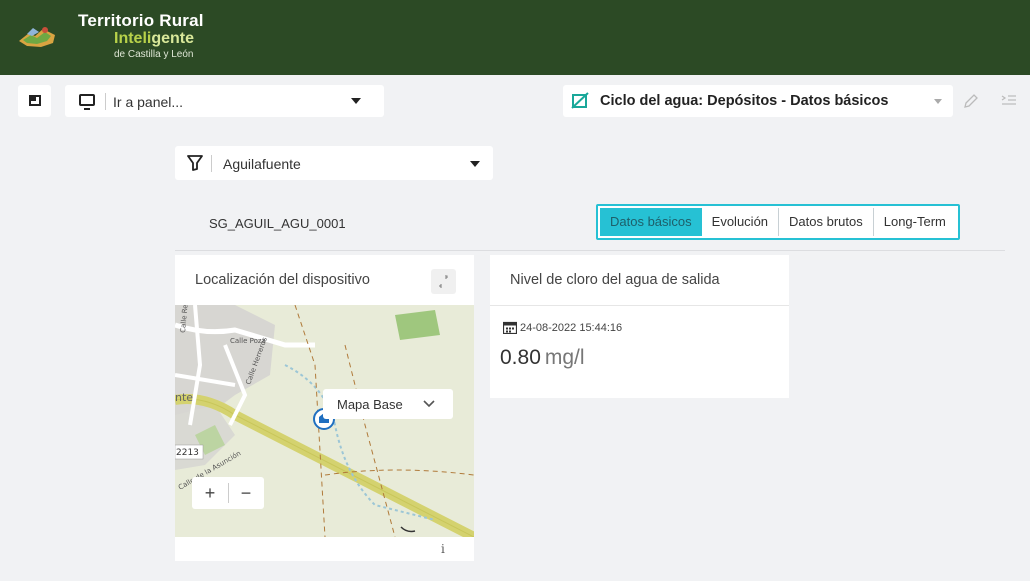  I want to click on expand-icon, so click(443, 281).